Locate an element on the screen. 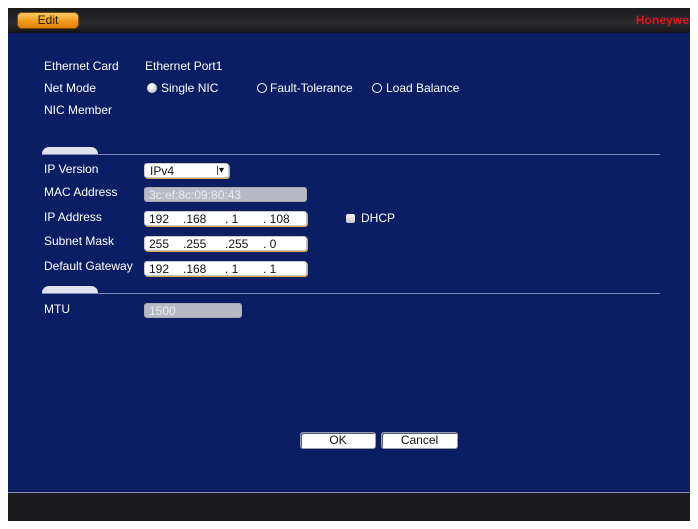  tab-edit: Edit is located at coordinates (48, 20).